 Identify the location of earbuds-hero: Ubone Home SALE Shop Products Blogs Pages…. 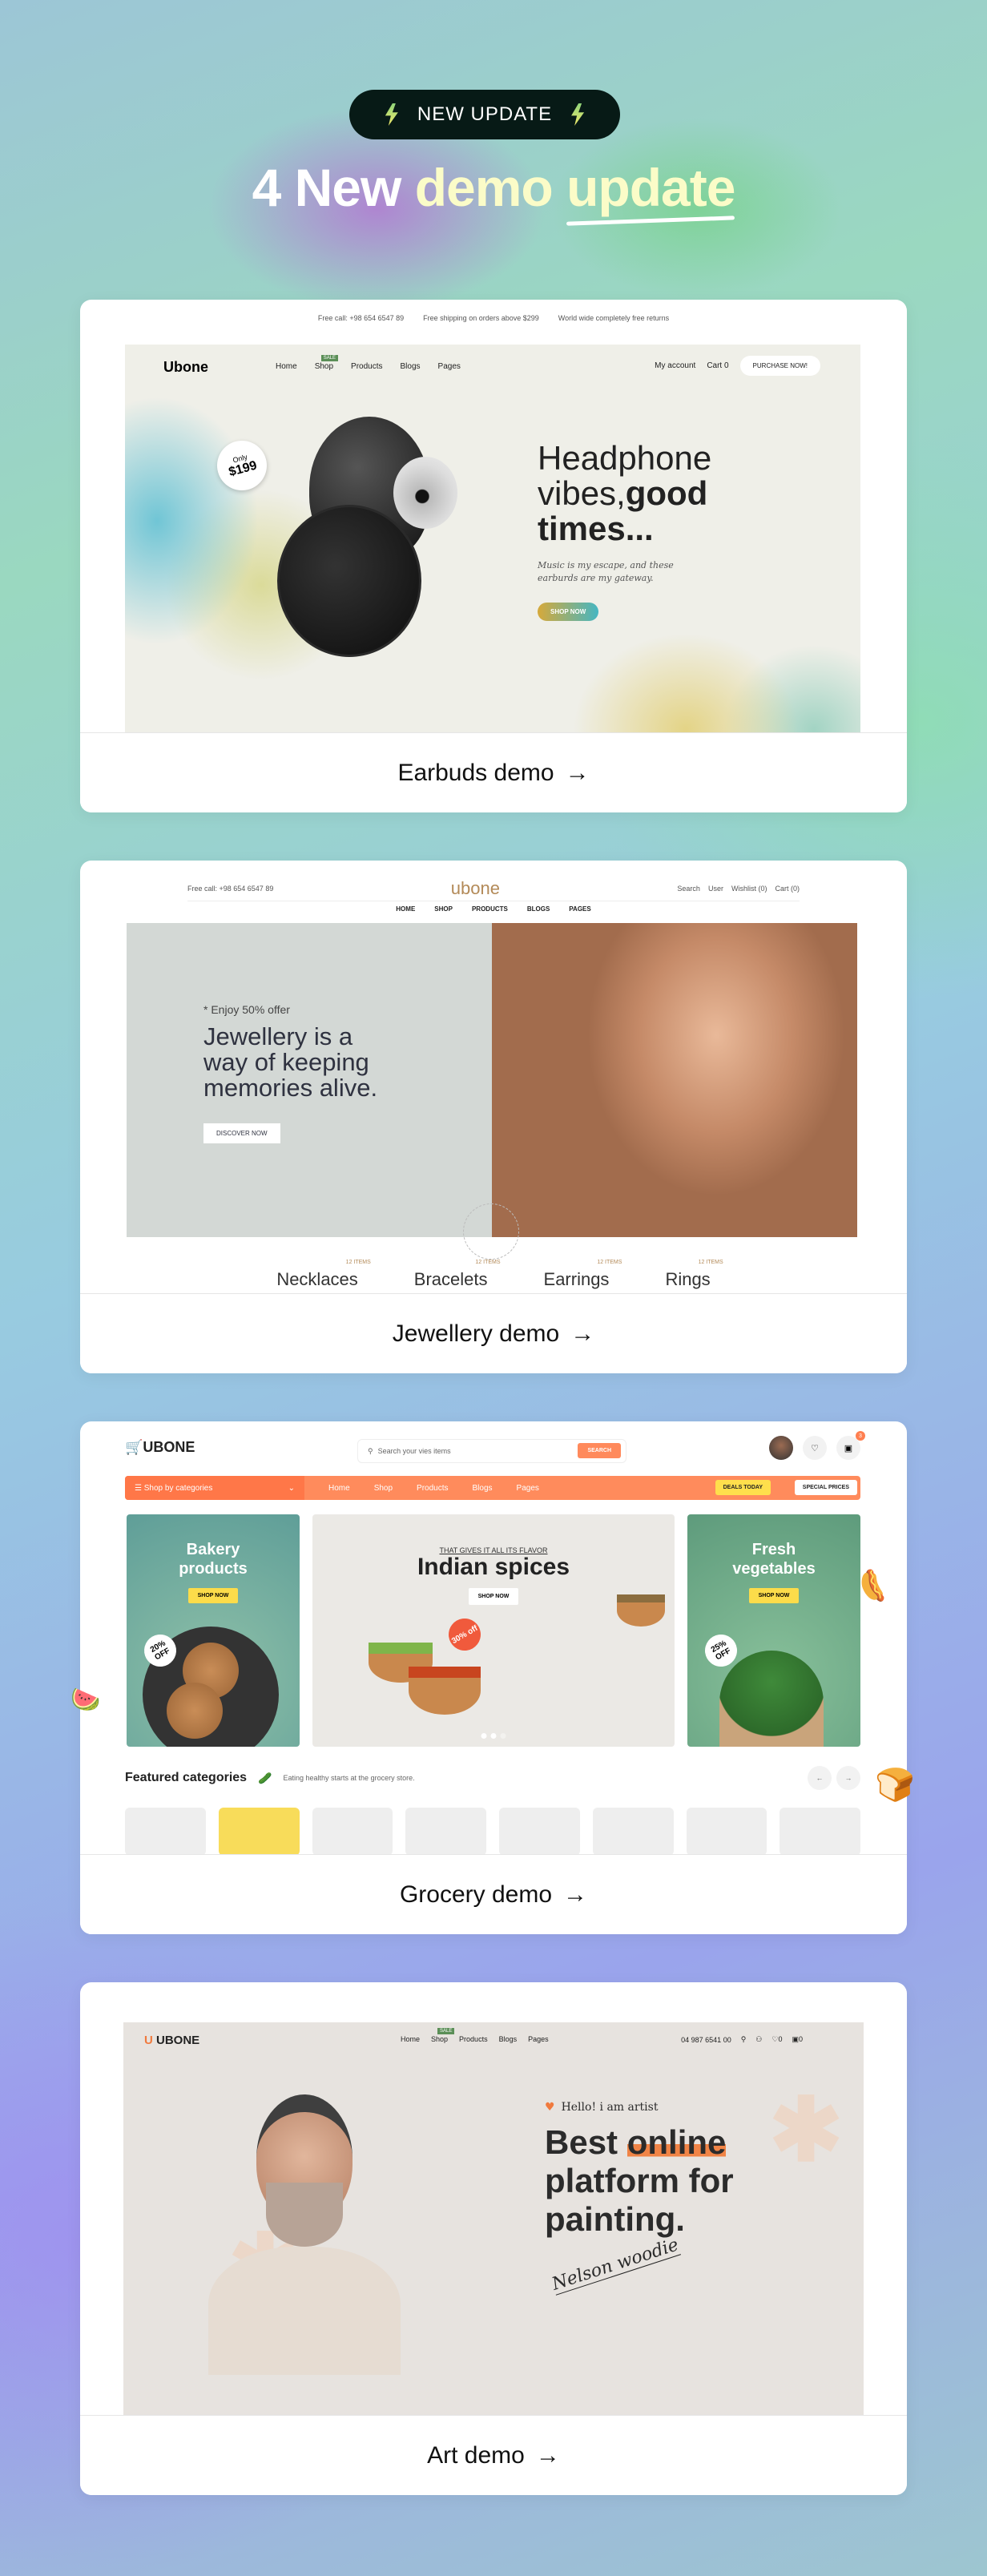
(492, 538).